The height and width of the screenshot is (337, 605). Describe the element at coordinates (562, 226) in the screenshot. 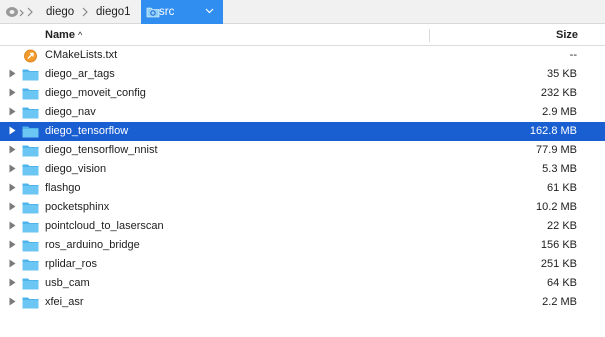

I see `file-size: 22 KB` at that location.